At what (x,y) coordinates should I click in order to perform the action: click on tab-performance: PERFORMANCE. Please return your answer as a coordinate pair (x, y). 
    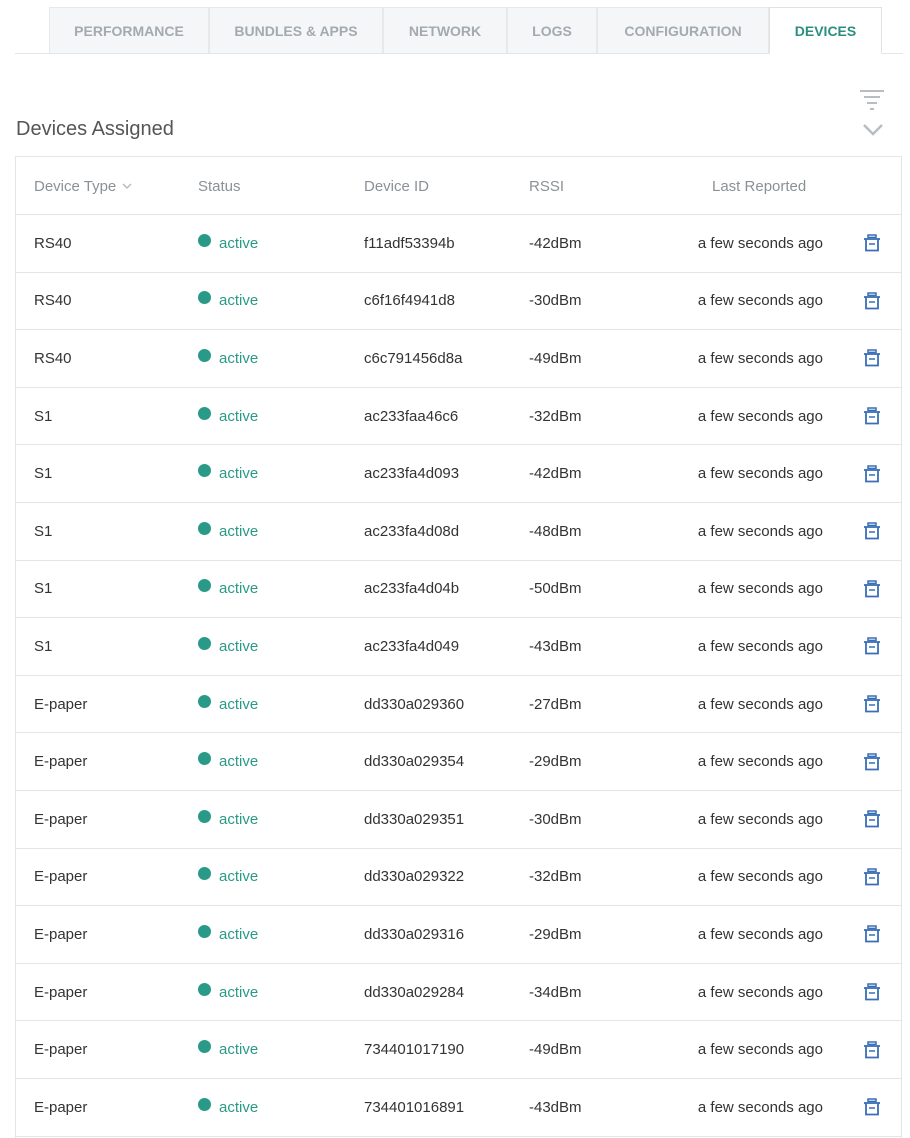
    Looking at the image, I should click on (129, 30).